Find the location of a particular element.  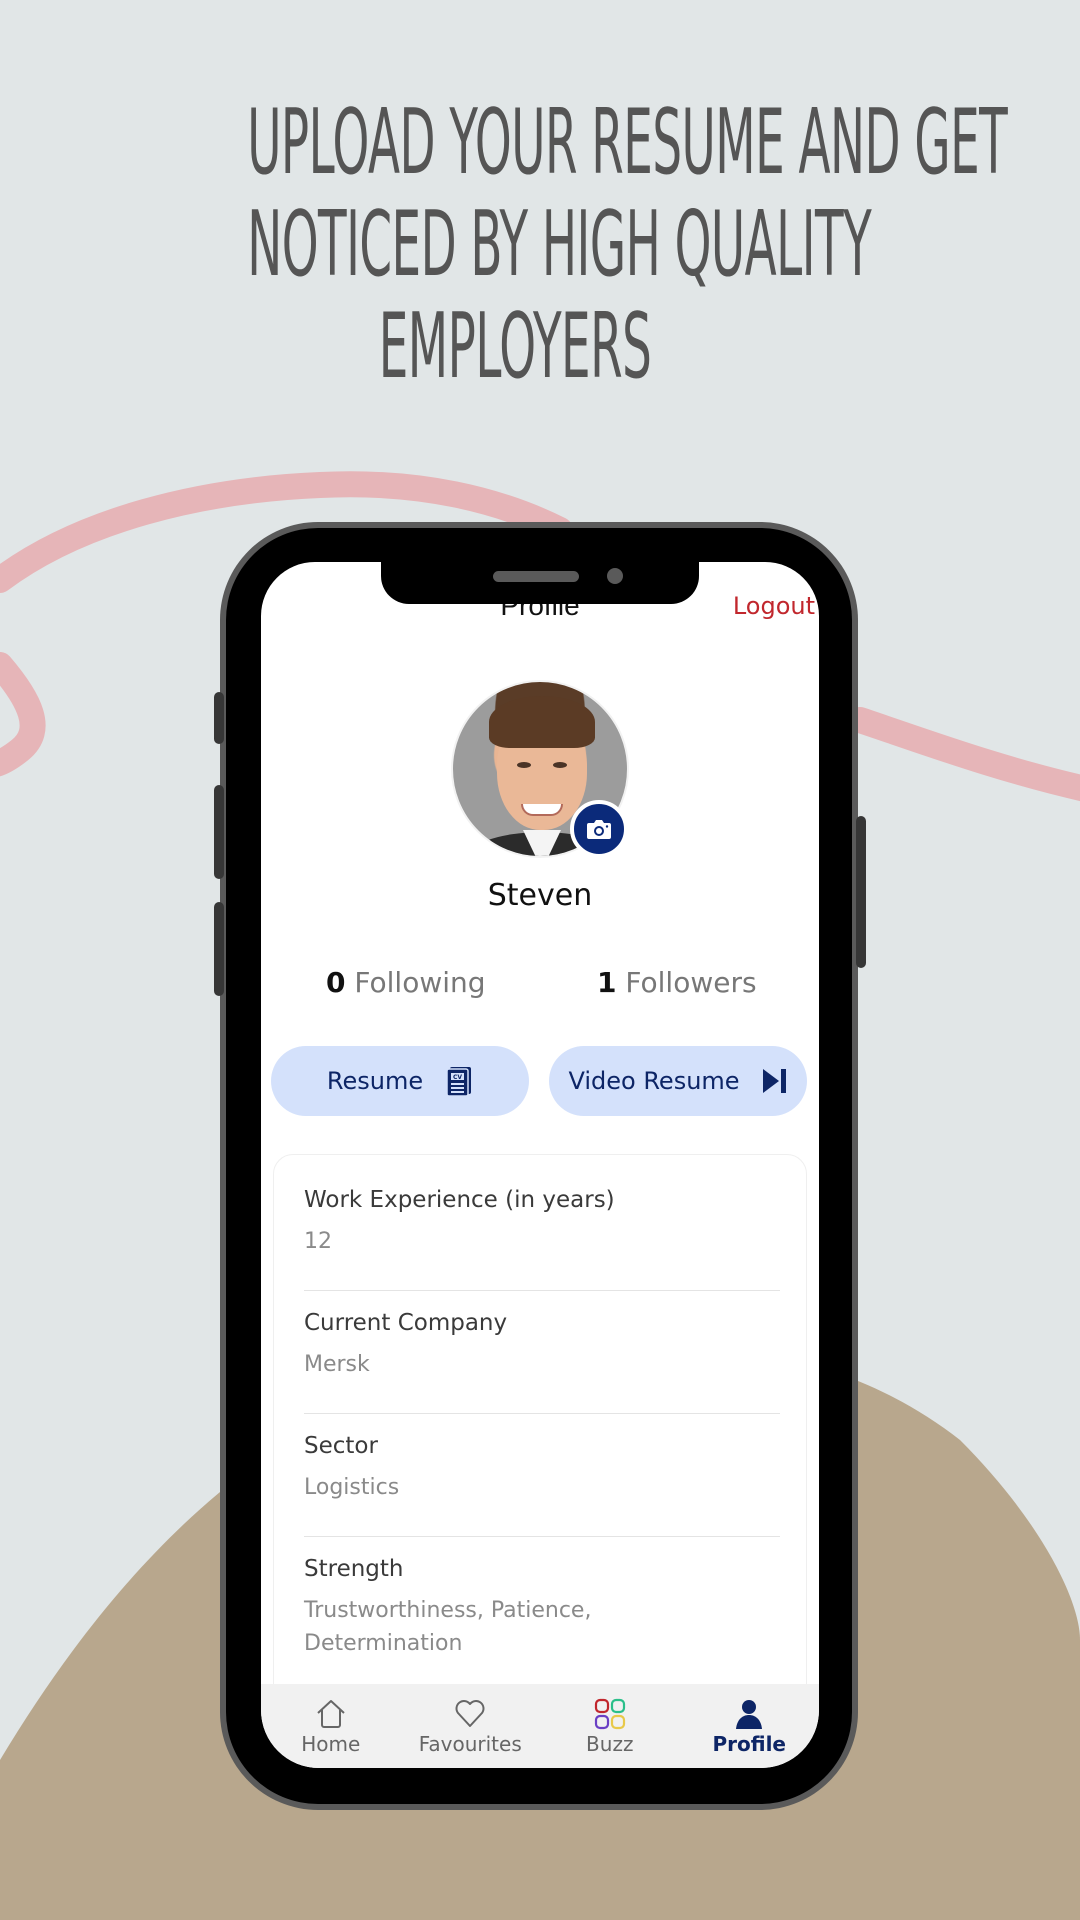

tab-buzz: Buzz is located at coordinates (610, 1726).